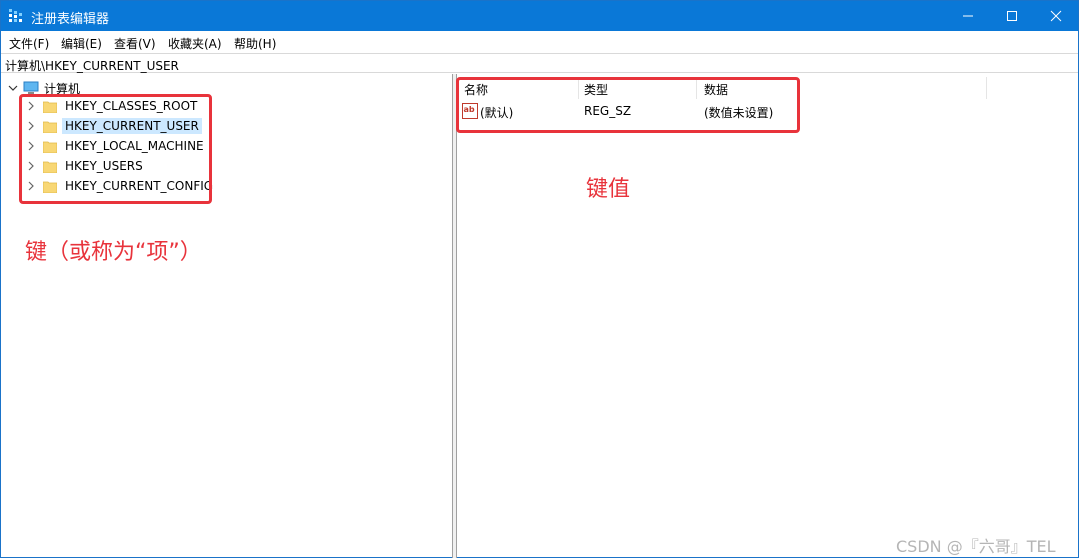 This screenshot has height=558, width=1079. I want to click on maximize-icon, so click(1012, 16).